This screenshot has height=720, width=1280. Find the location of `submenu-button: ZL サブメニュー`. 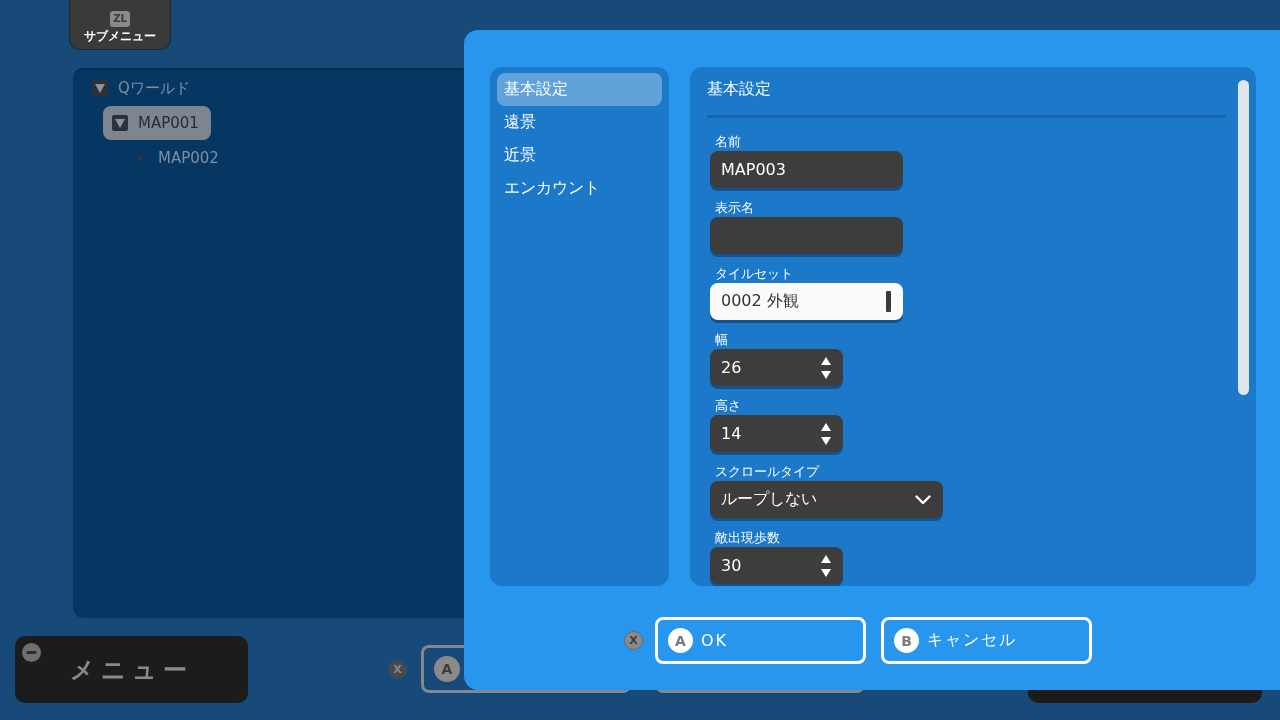

submenu-button: ZL サブメニュー is located at coordinates (120, 25).